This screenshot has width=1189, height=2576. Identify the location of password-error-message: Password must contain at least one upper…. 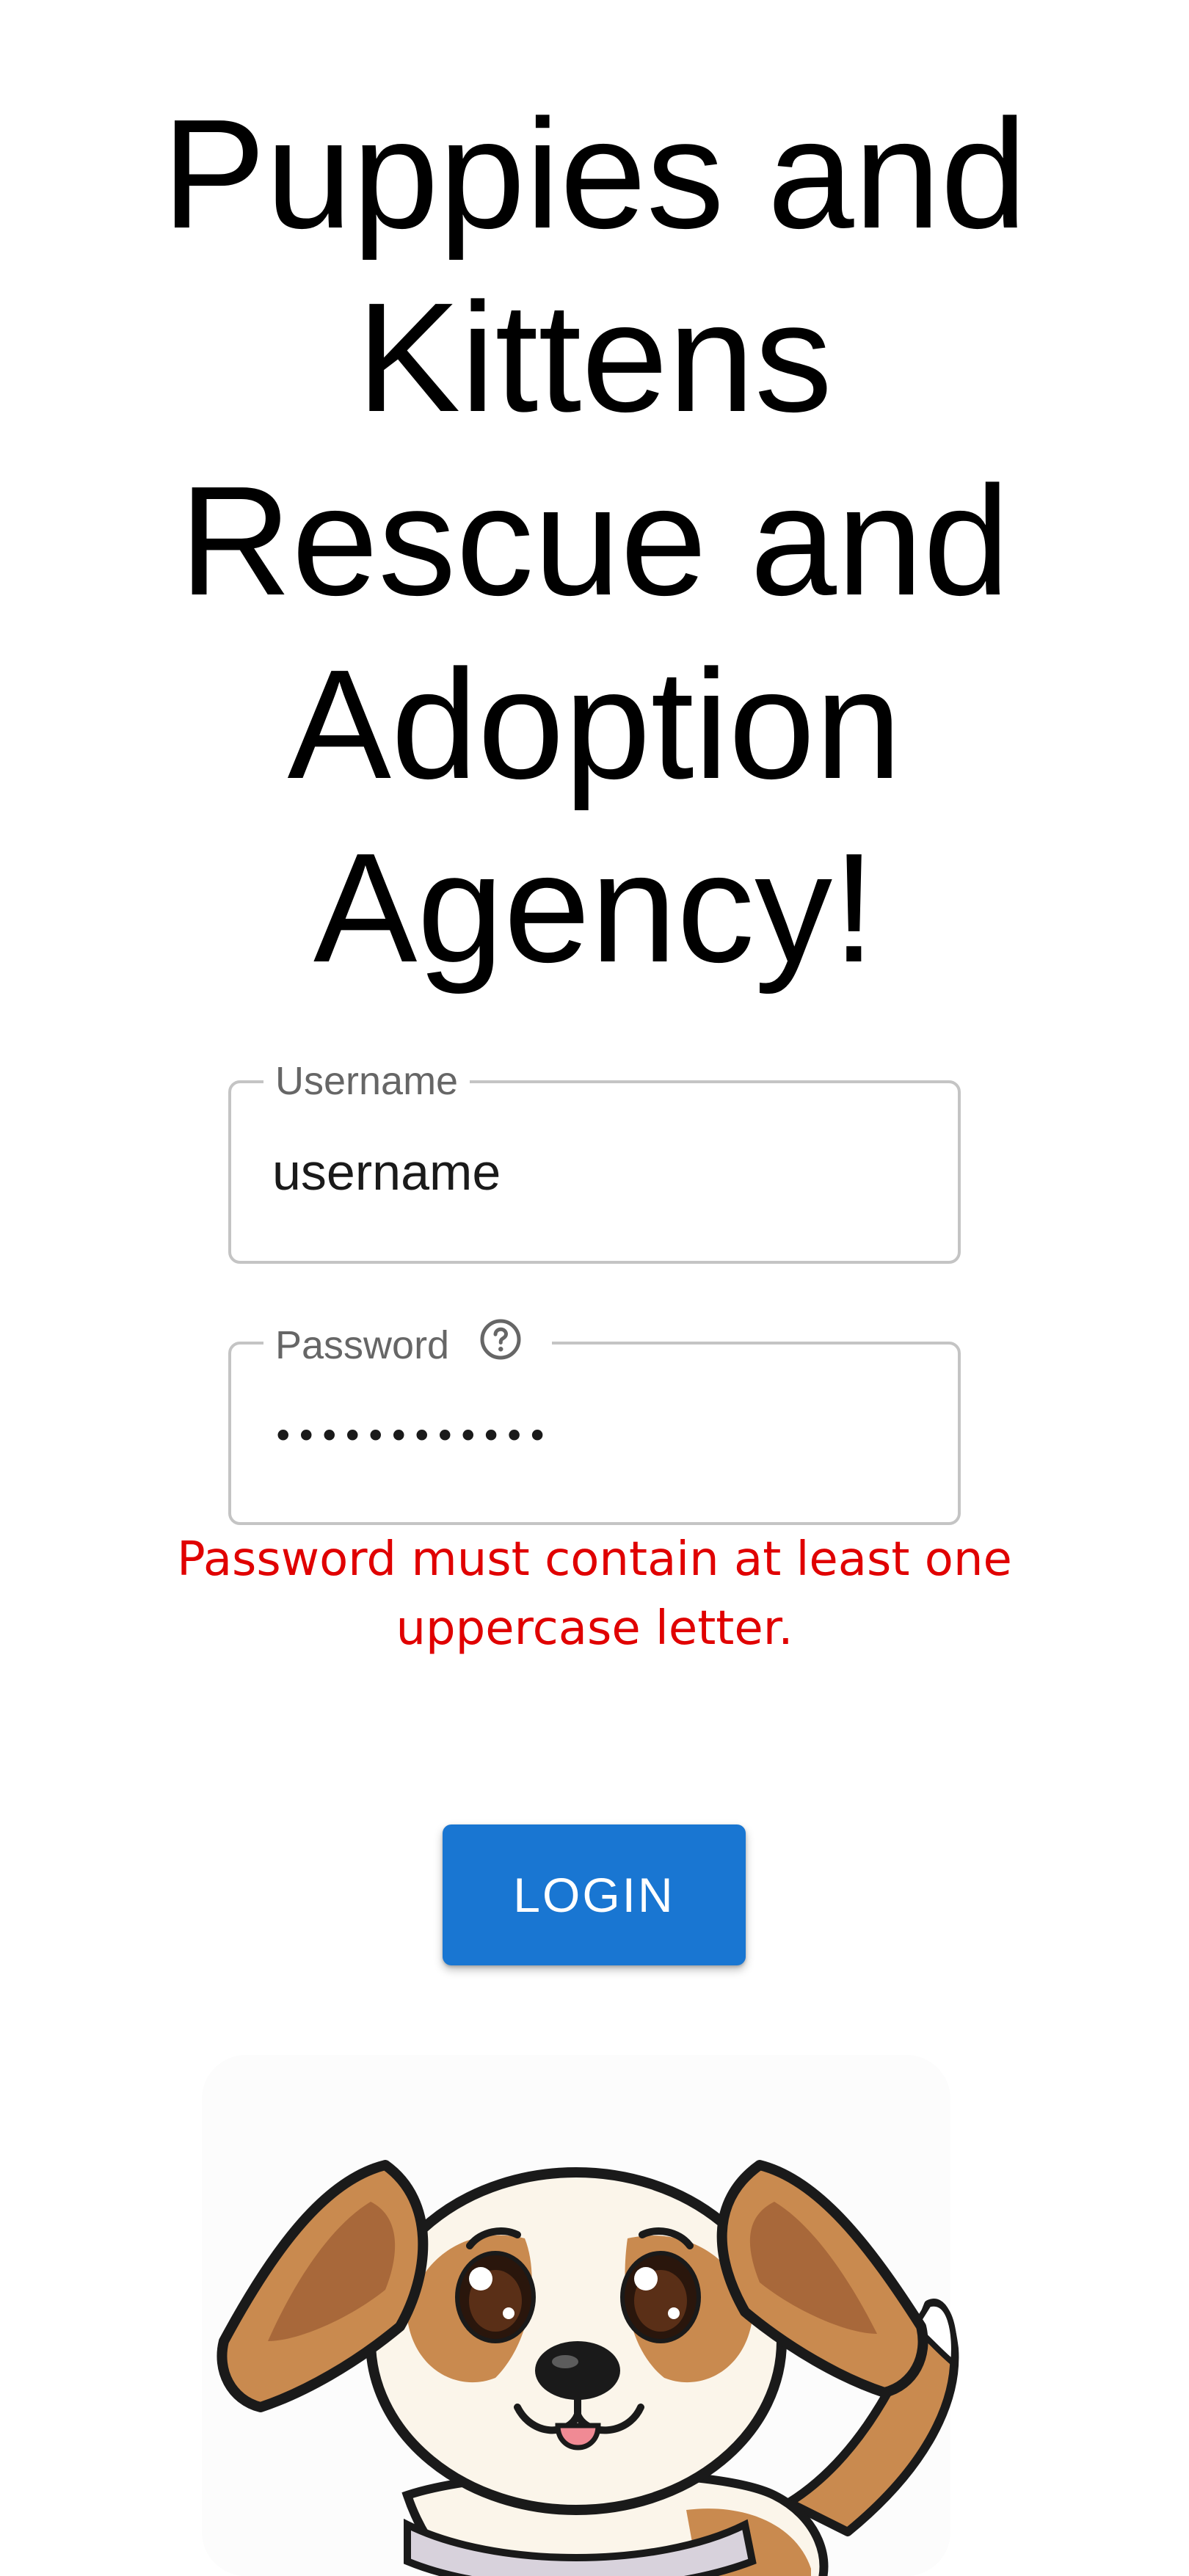
(594, 1594).